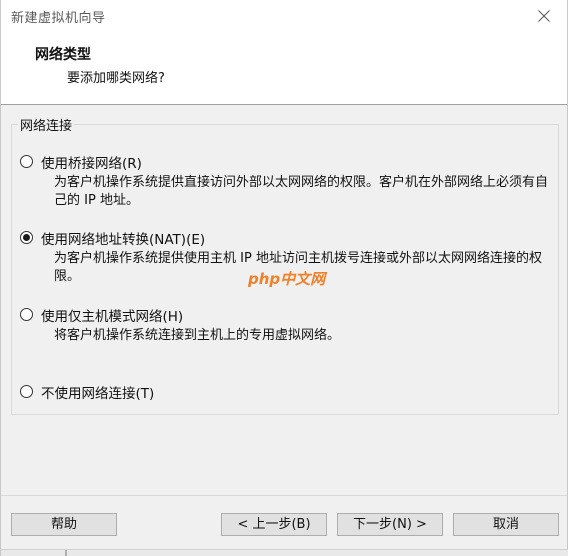 Image resolution: width=568 pixels, height=556 pixels. Describe the element at coordinates (66, 553) in the screenshot. I see `strip-marker` at that location.